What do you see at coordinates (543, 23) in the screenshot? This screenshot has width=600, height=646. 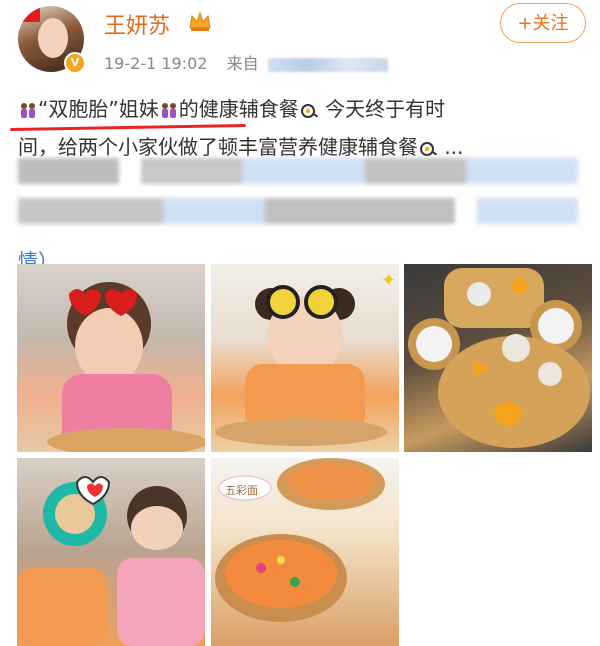 I see `follow-button: +关注` at bounding box center [543, 23].